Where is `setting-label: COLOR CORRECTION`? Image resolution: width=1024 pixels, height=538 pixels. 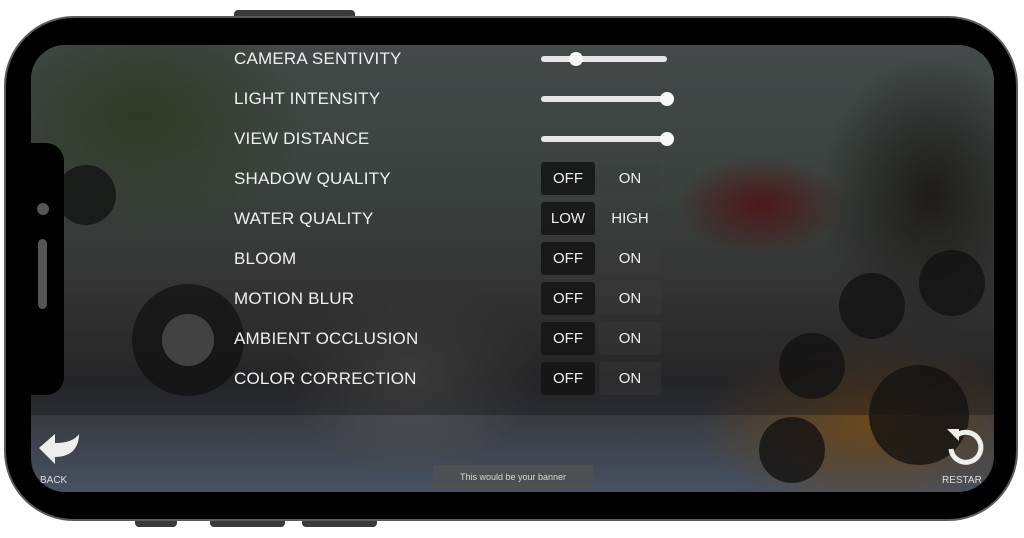 setting-label: COLOR CORRECTION is located at coordinates (325, 378).